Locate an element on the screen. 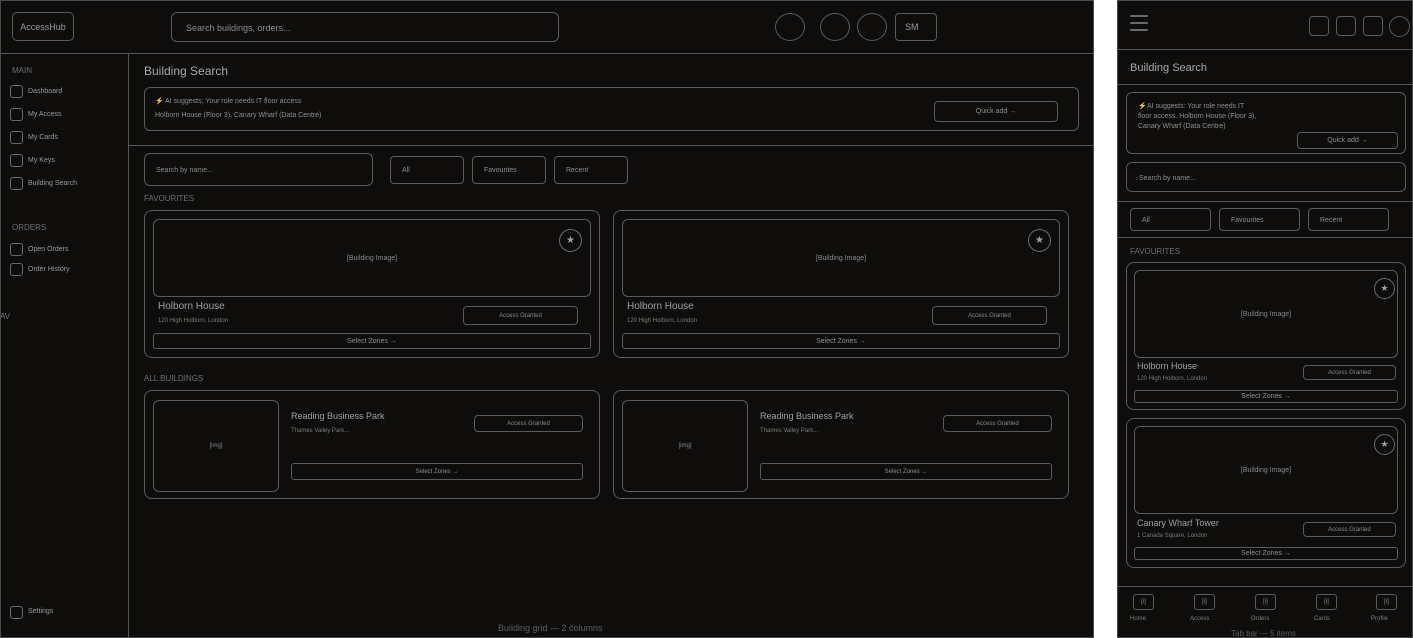 This screenshot has height=638, width=1413. building-name: Holborn House is located at coordinates (191, 306).